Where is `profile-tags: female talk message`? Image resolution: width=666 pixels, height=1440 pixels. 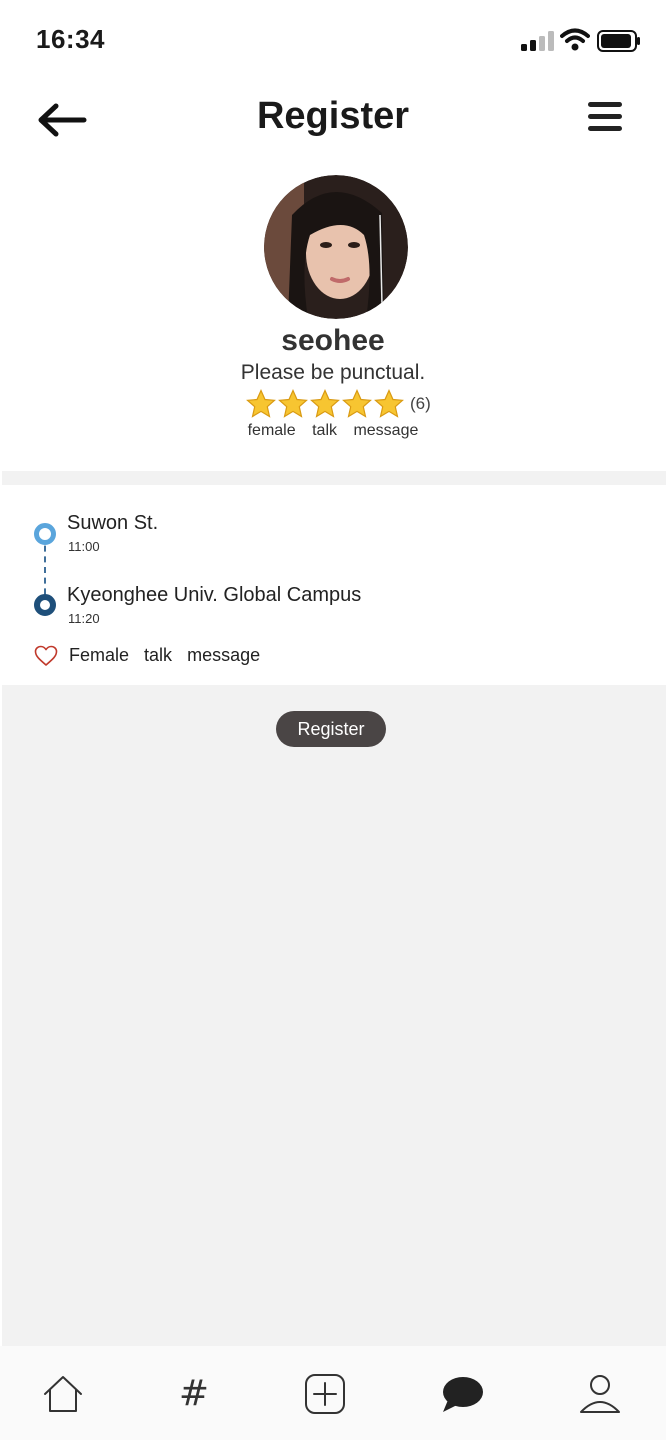
profile-tags: female talk message is located at coordinates (333, 431).